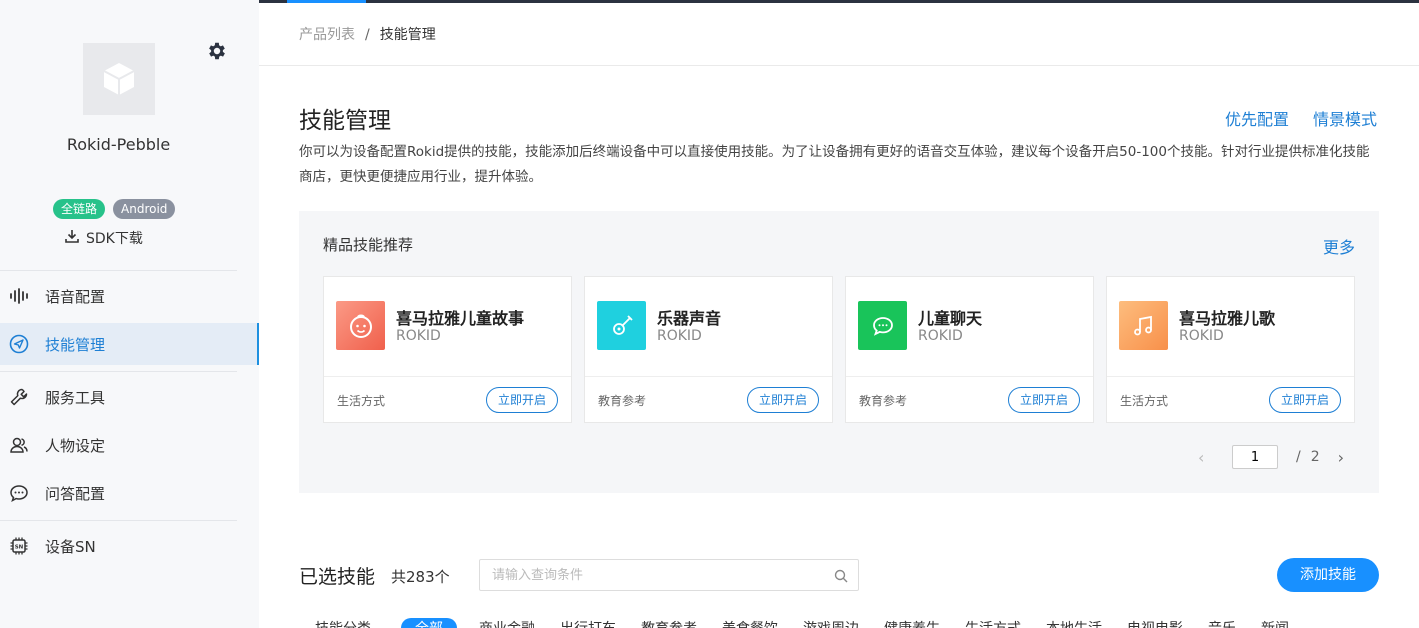  What do you see at coordinates (621, 325) in the screenshot?
I see `guitar-icon` at bounding box center [621, 325].